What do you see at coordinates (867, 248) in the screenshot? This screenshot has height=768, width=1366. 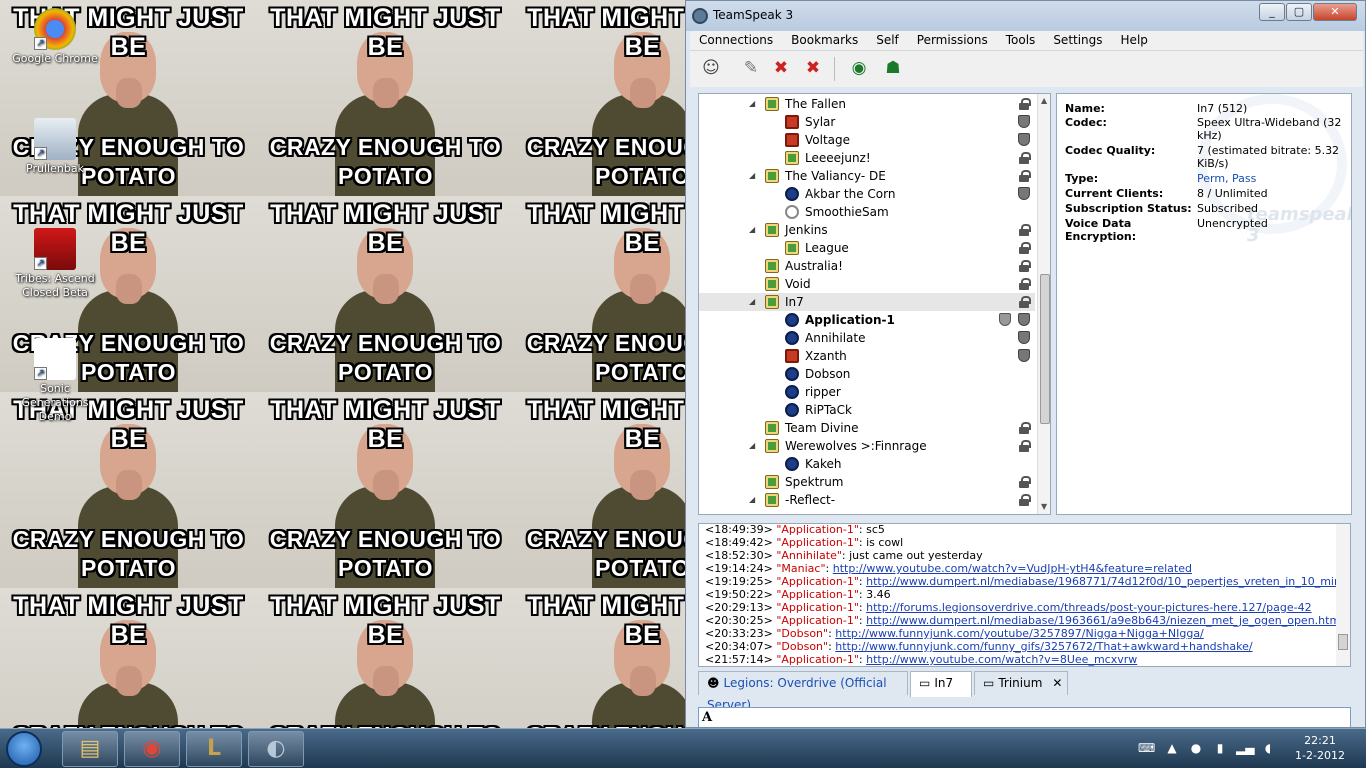 I see `channel-row: League` at bounding box center [867, 248].